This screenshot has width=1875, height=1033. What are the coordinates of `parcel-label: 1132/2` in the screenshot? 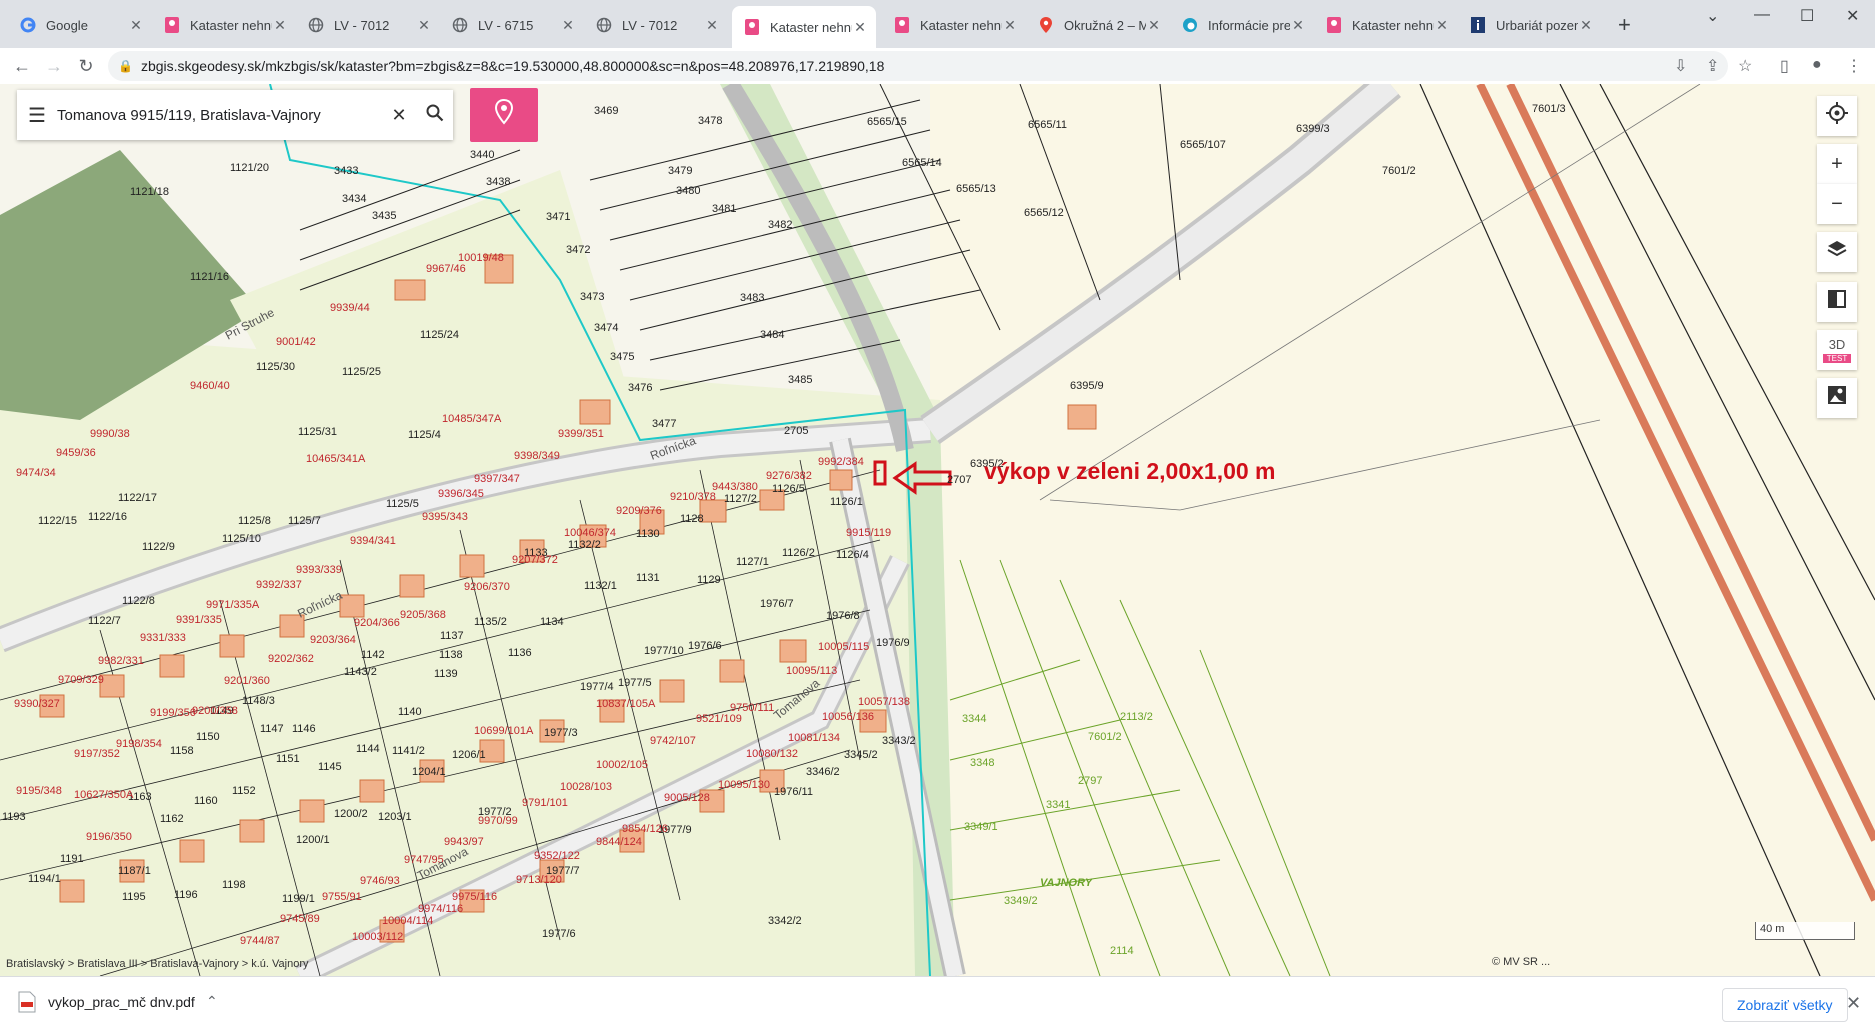 It's located at (584, 545).